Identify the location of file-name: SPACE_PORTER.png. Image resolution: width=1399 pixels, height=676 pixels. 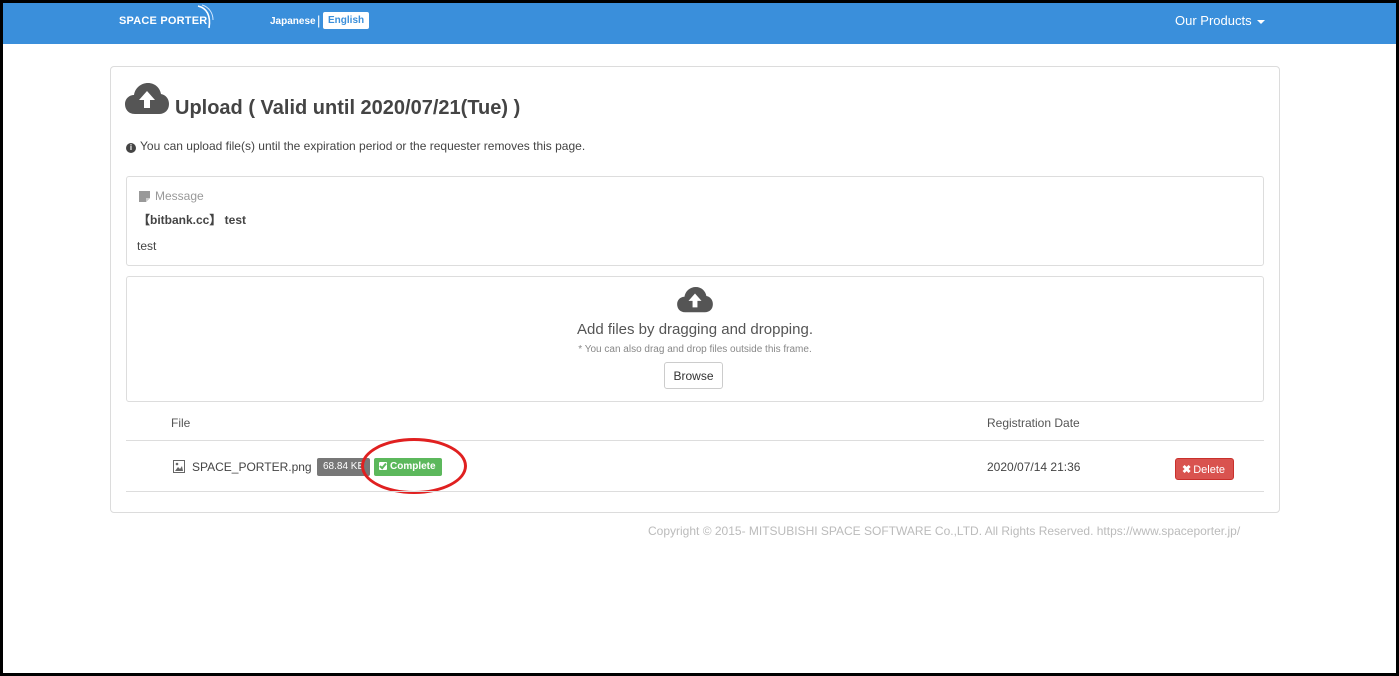
(252, 467).